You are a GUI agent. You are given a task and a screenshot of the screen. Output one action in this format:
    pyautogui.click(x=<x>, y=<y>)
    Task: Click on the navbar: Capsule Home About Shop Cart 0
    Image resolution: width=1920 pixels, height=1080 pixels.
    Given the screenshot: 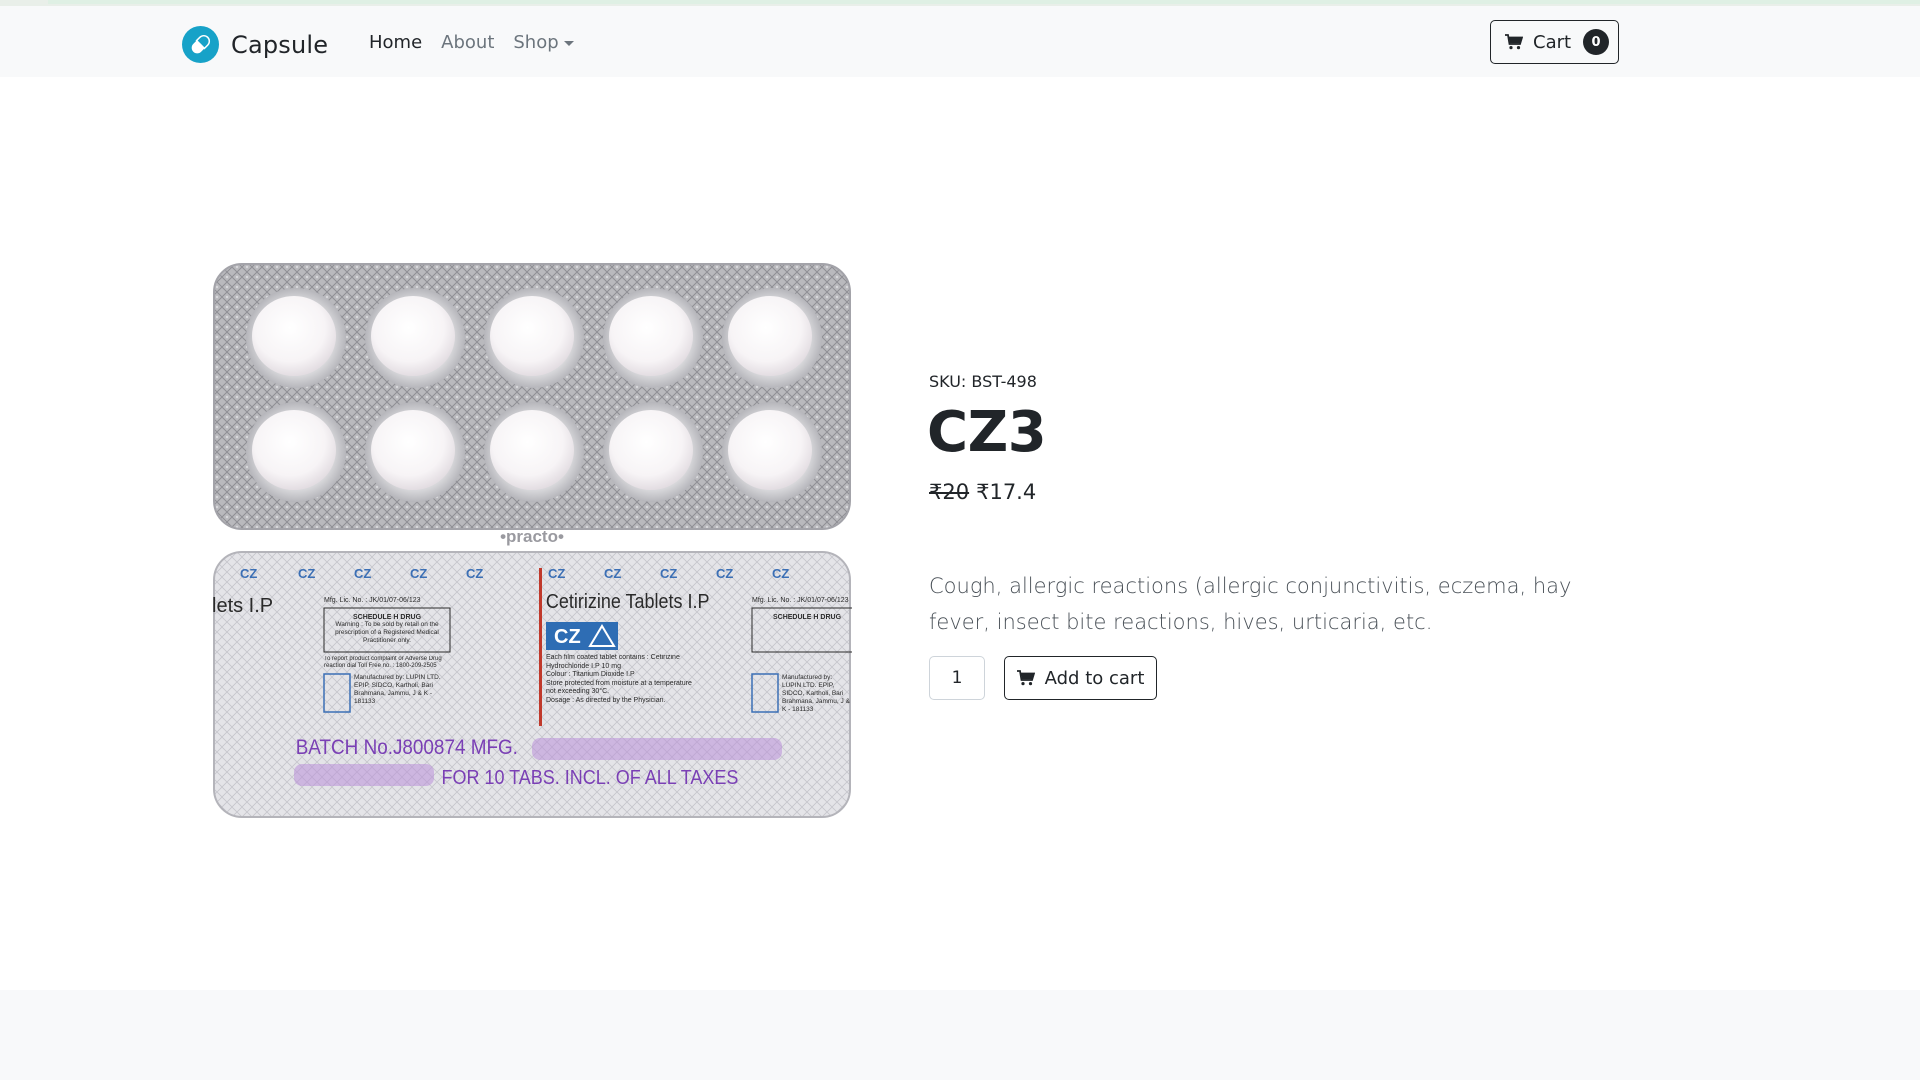 What is the action you would take?
    pyautogui.click(x=960, y=41)
    